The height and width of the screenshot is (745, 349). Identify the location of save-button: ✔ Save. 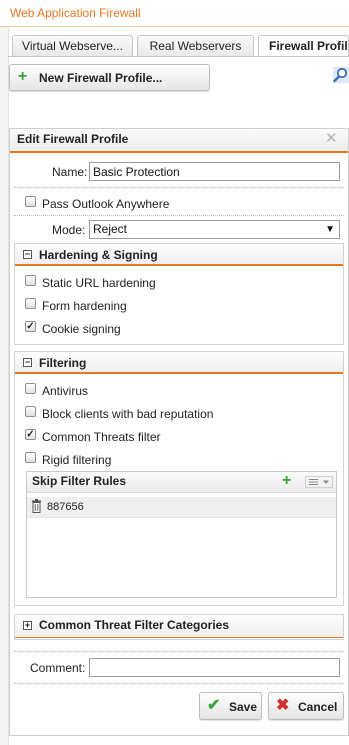
(230, 706).